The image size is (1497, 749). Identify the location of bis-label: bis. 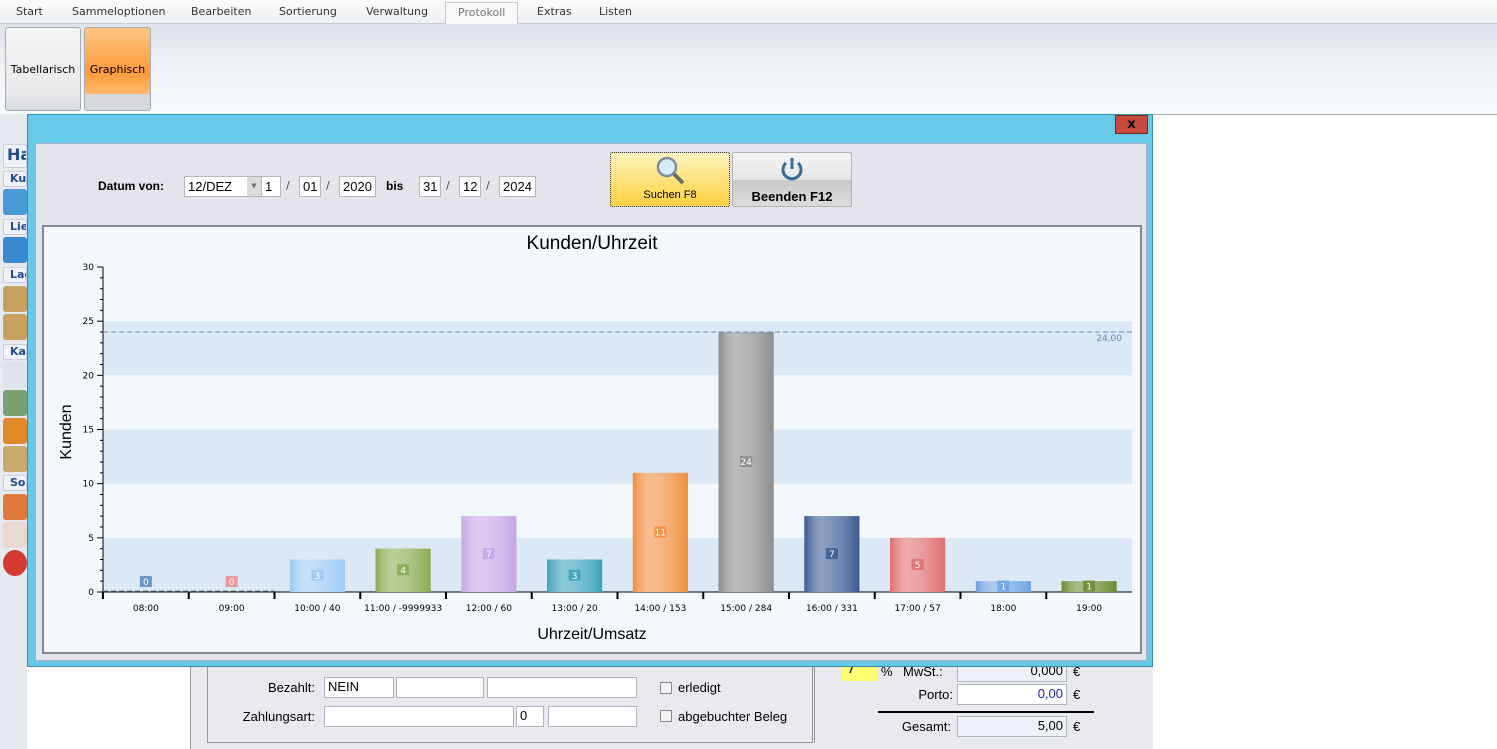
(395, 186).